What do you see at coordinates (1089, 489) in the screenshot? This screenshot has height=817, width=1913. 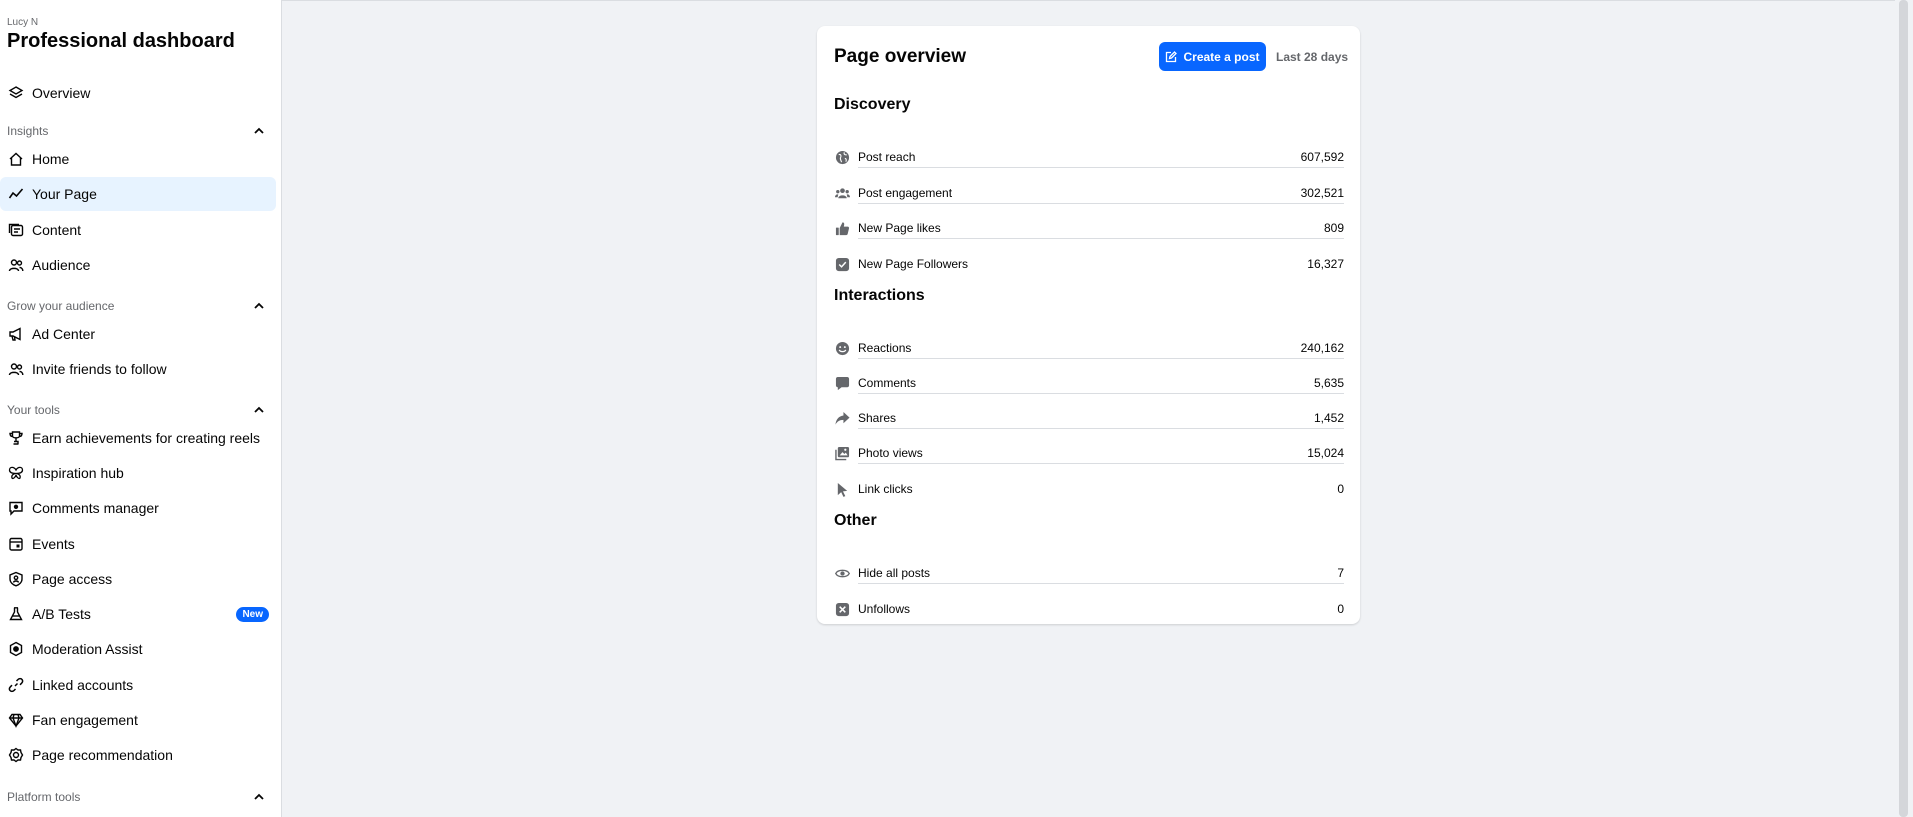 I see `metric-row-link-clicks: Link clicks 0` at bounding box center [1089, 489].